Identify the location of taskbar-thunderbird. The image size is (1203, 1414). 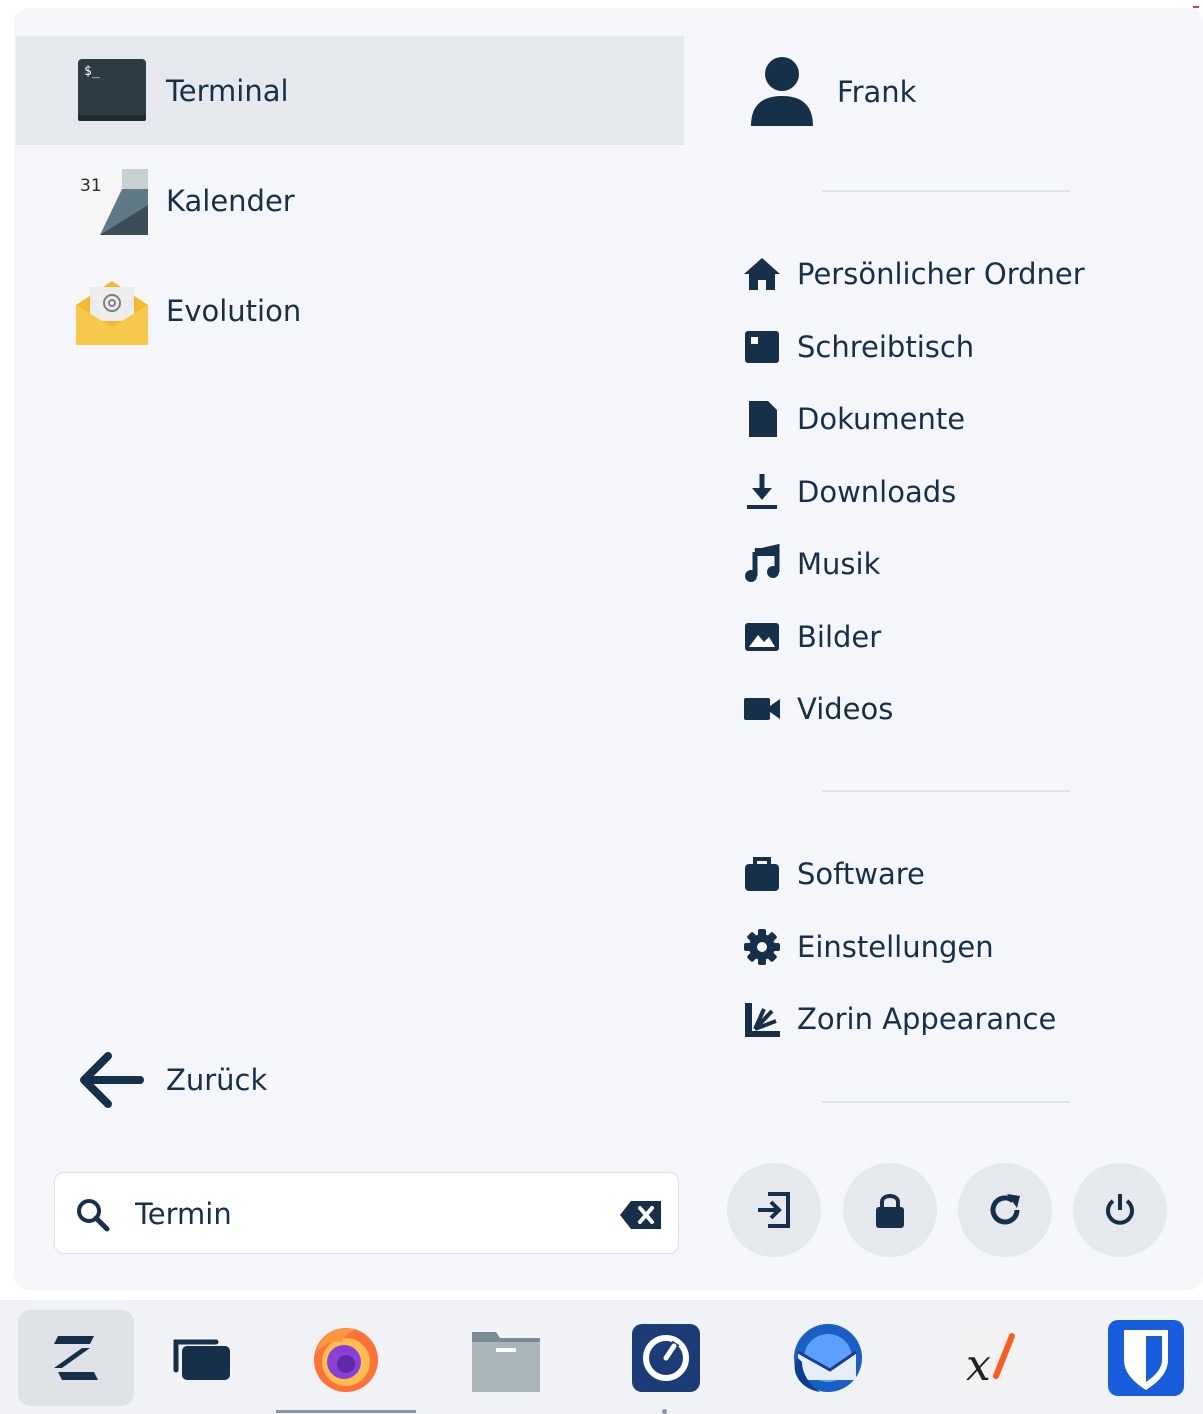
(826, 1358).